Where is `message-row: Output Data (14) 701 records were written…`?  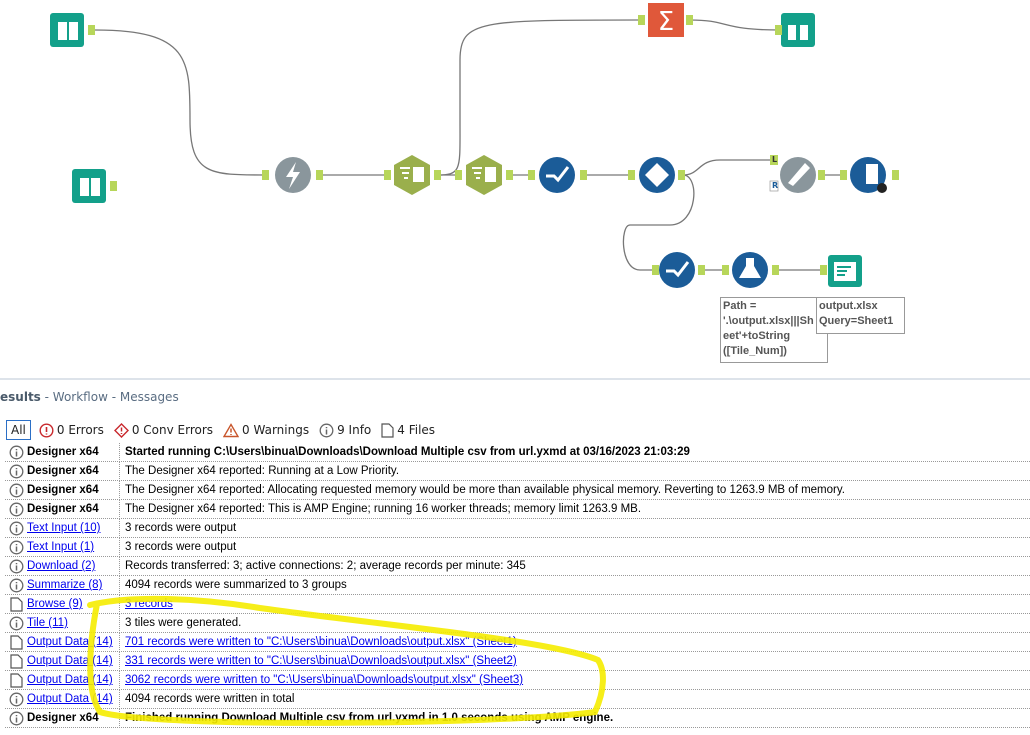
message-row: Output Data (14) 701 records were written… is located at coordinates (517, 642).